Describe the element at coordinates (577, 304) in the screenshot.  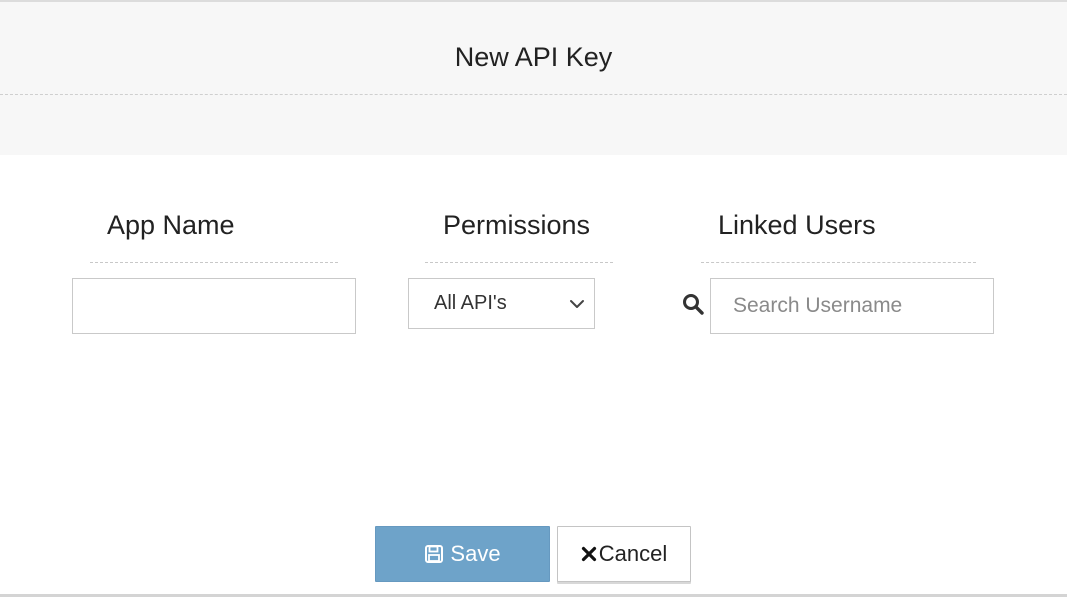
I see `chevron-down-icon` at that location.